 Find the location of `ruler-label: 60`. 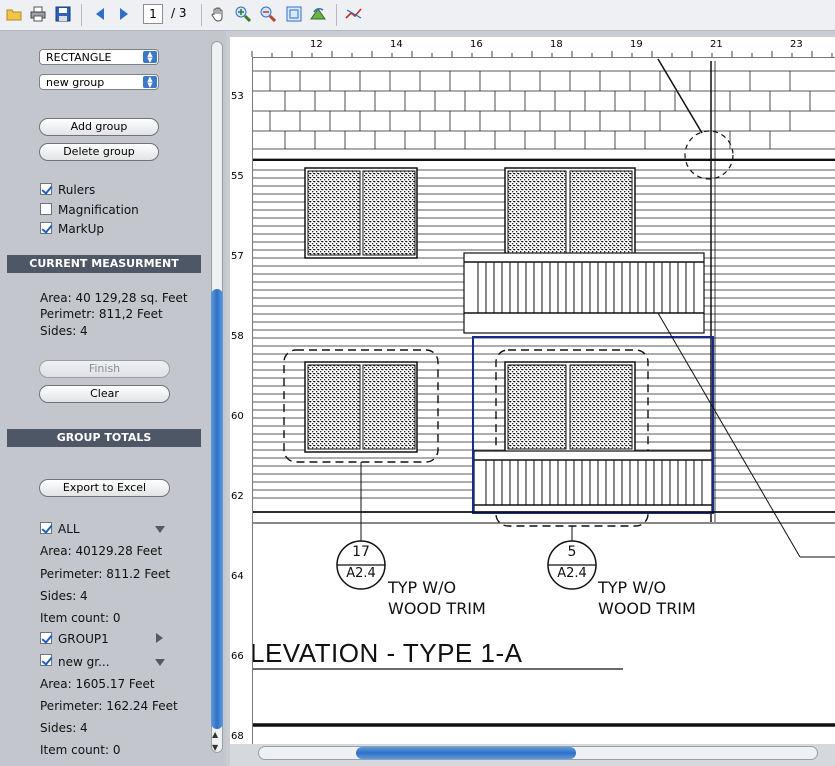

ruler-label: 60 is located at coordinates (237, 416).